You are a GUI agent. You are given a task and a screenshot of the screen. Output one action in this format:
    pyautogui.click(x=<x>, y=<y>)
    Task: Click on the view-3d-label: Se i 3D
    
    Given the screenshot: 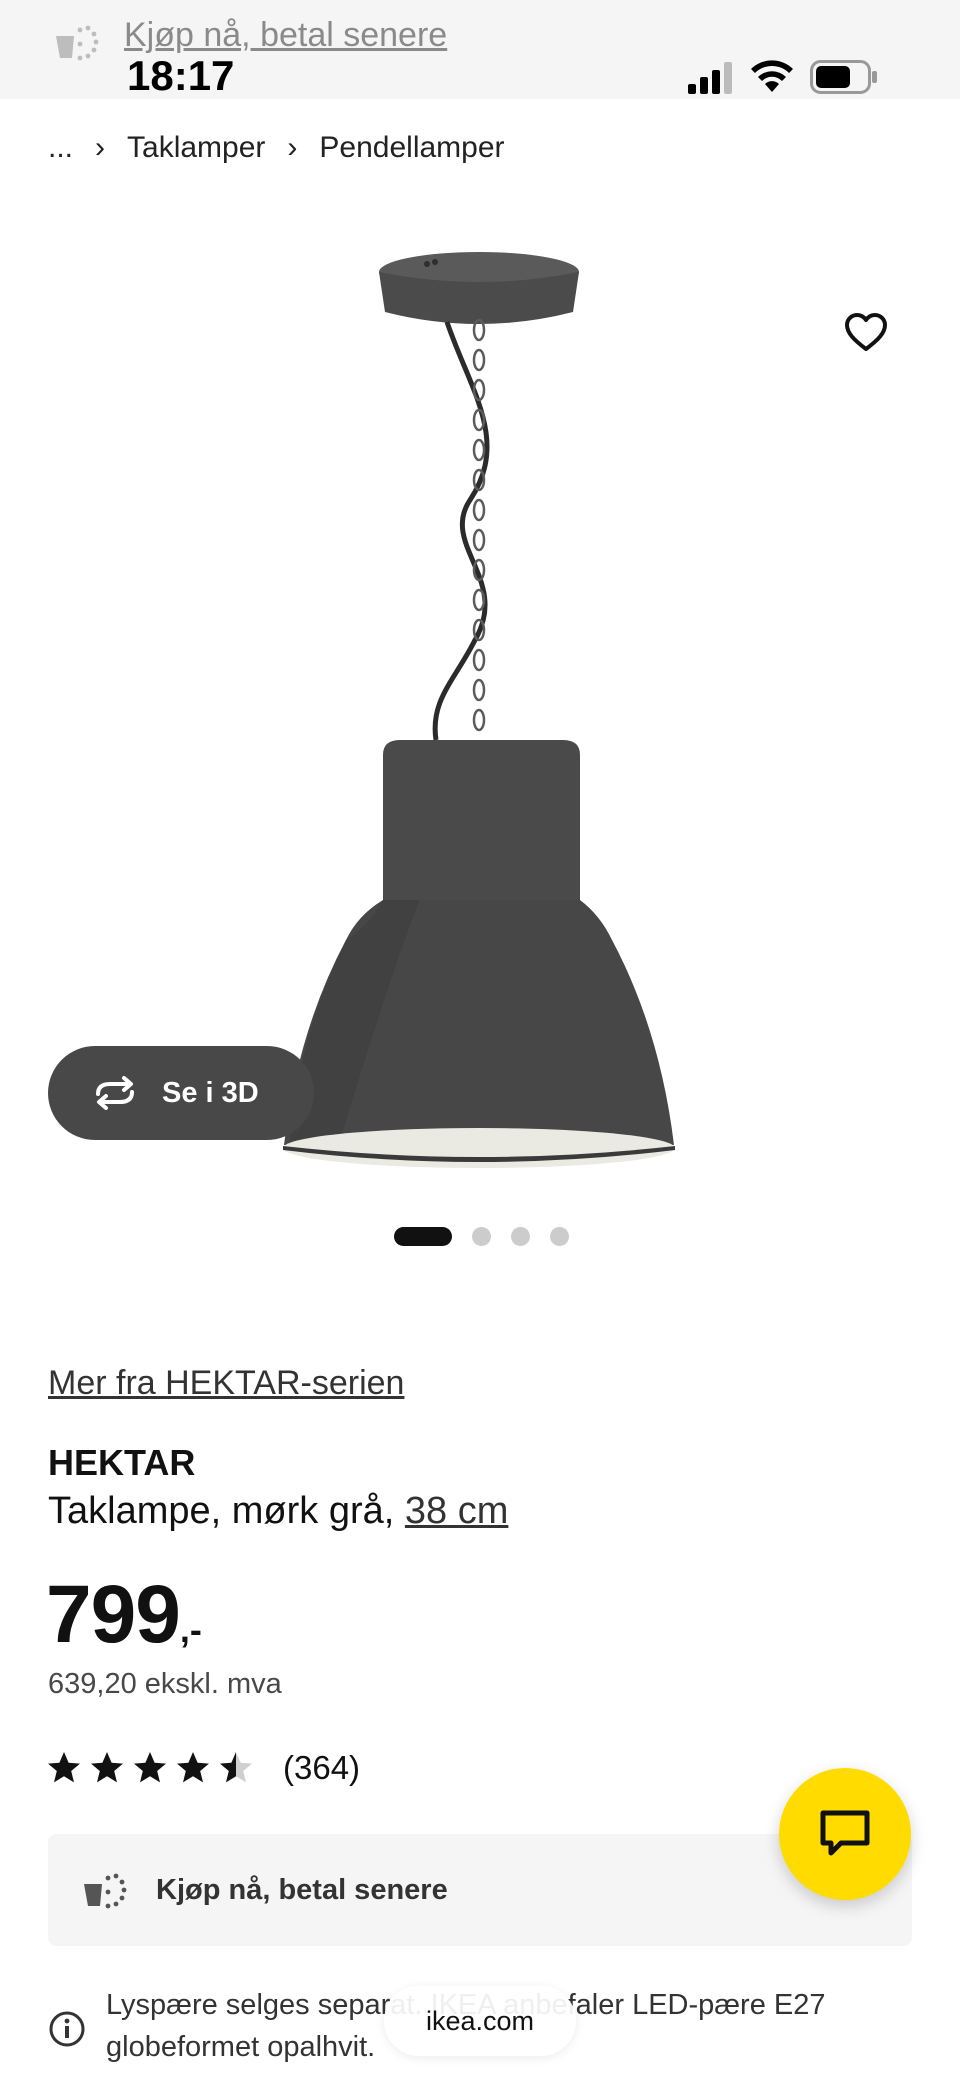 What is the action you would take?
    pyautogui.click(x=210, y=1092)
    